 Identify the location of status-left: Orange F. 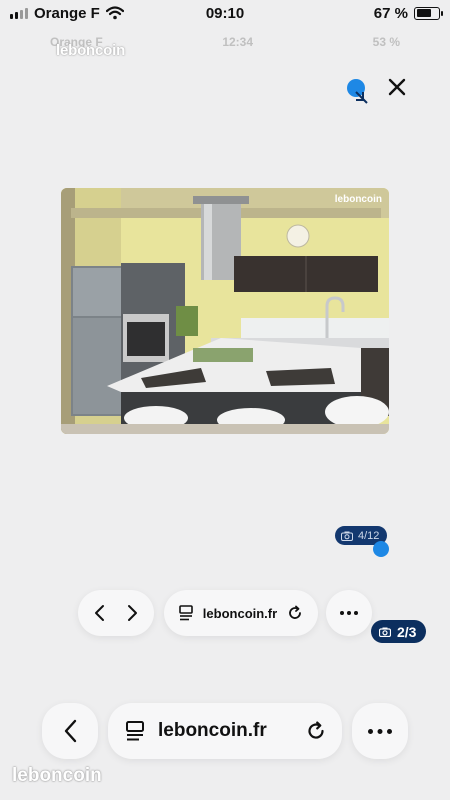
(67, 13).